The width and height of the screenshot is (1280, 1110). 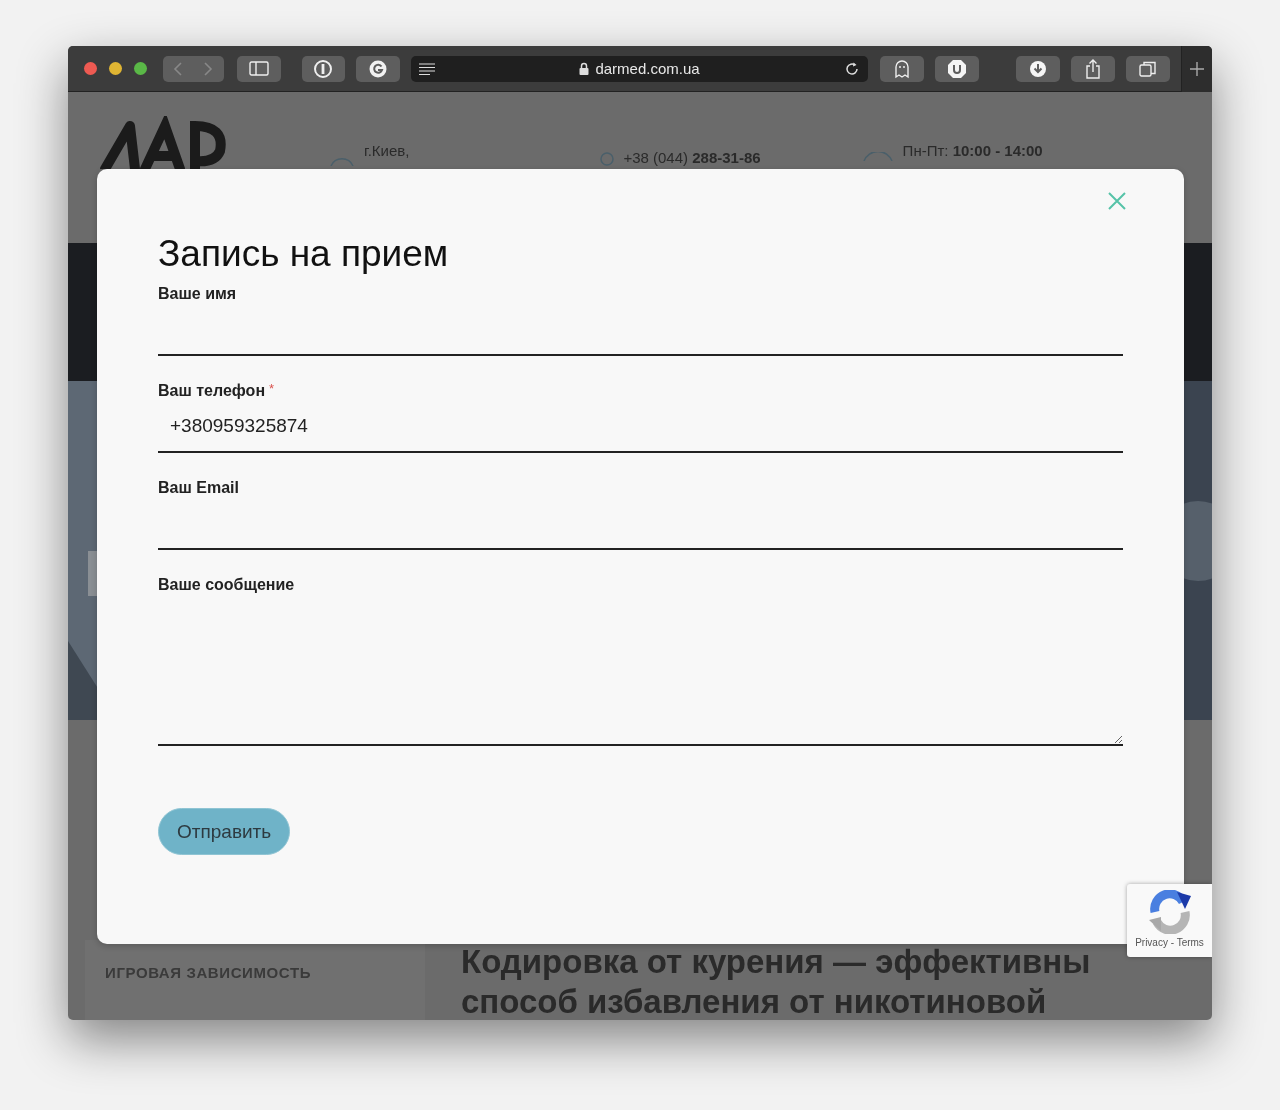 What do you see at coordinates (607, 159) in the screenshot?
I see `phone-icon` at bounding box center [607, 159].